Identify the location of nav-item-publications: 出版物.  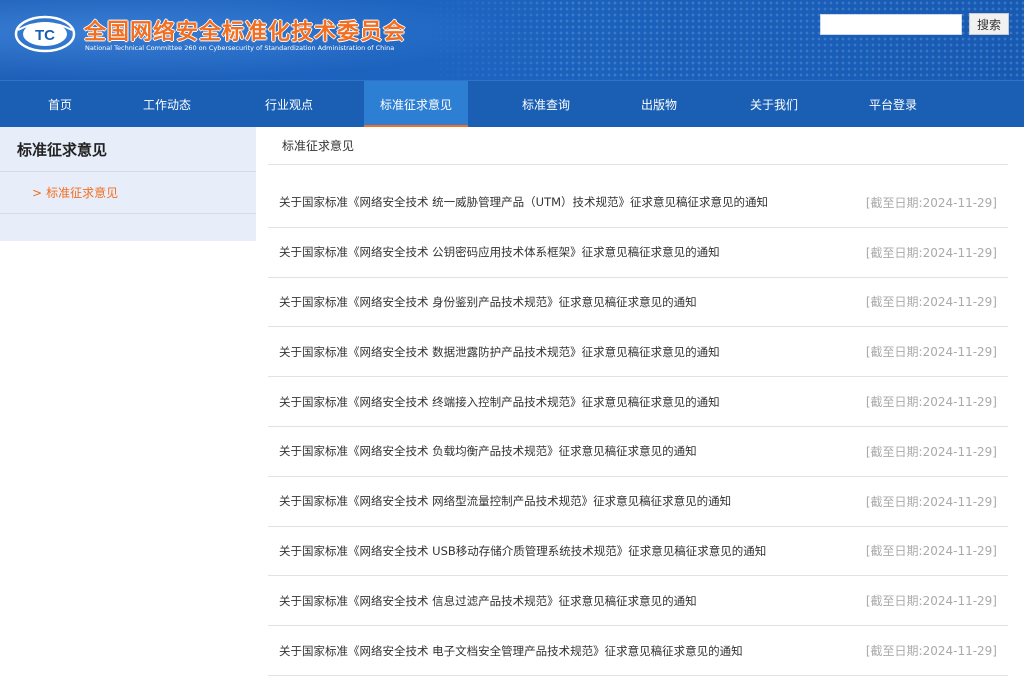
(659, 104).